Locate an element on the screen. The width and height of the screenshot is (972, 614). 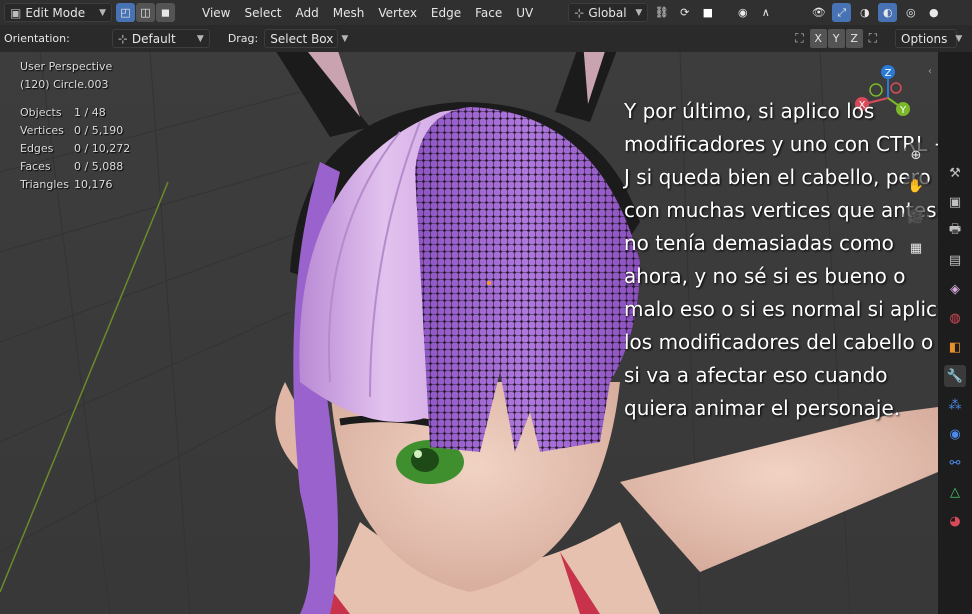
menu-mesh: Mesh is located at coordinates (349, 13).